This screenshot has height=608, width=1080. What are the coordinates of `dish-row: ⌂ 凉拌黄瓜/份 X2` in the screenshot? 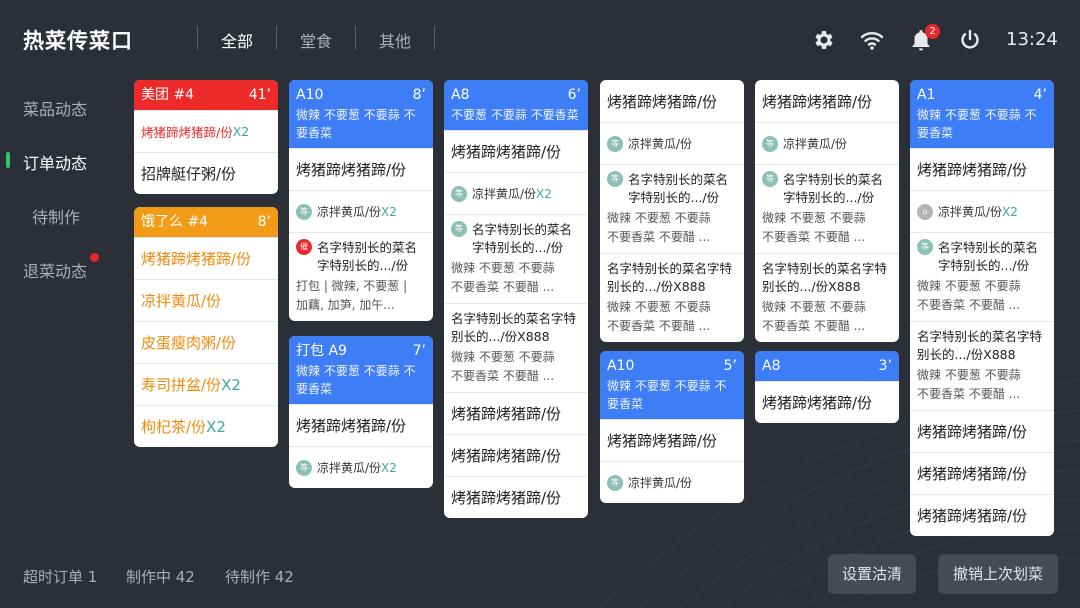 It's located at (982, 211).